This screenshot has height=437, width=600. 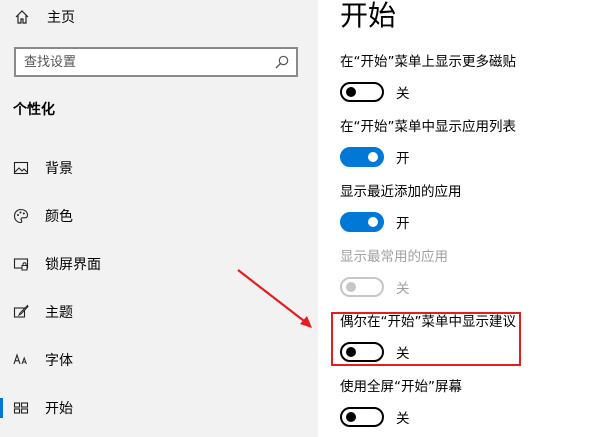 I want to click on sidebar-item-label: 背景, so click(x=59, y=169).